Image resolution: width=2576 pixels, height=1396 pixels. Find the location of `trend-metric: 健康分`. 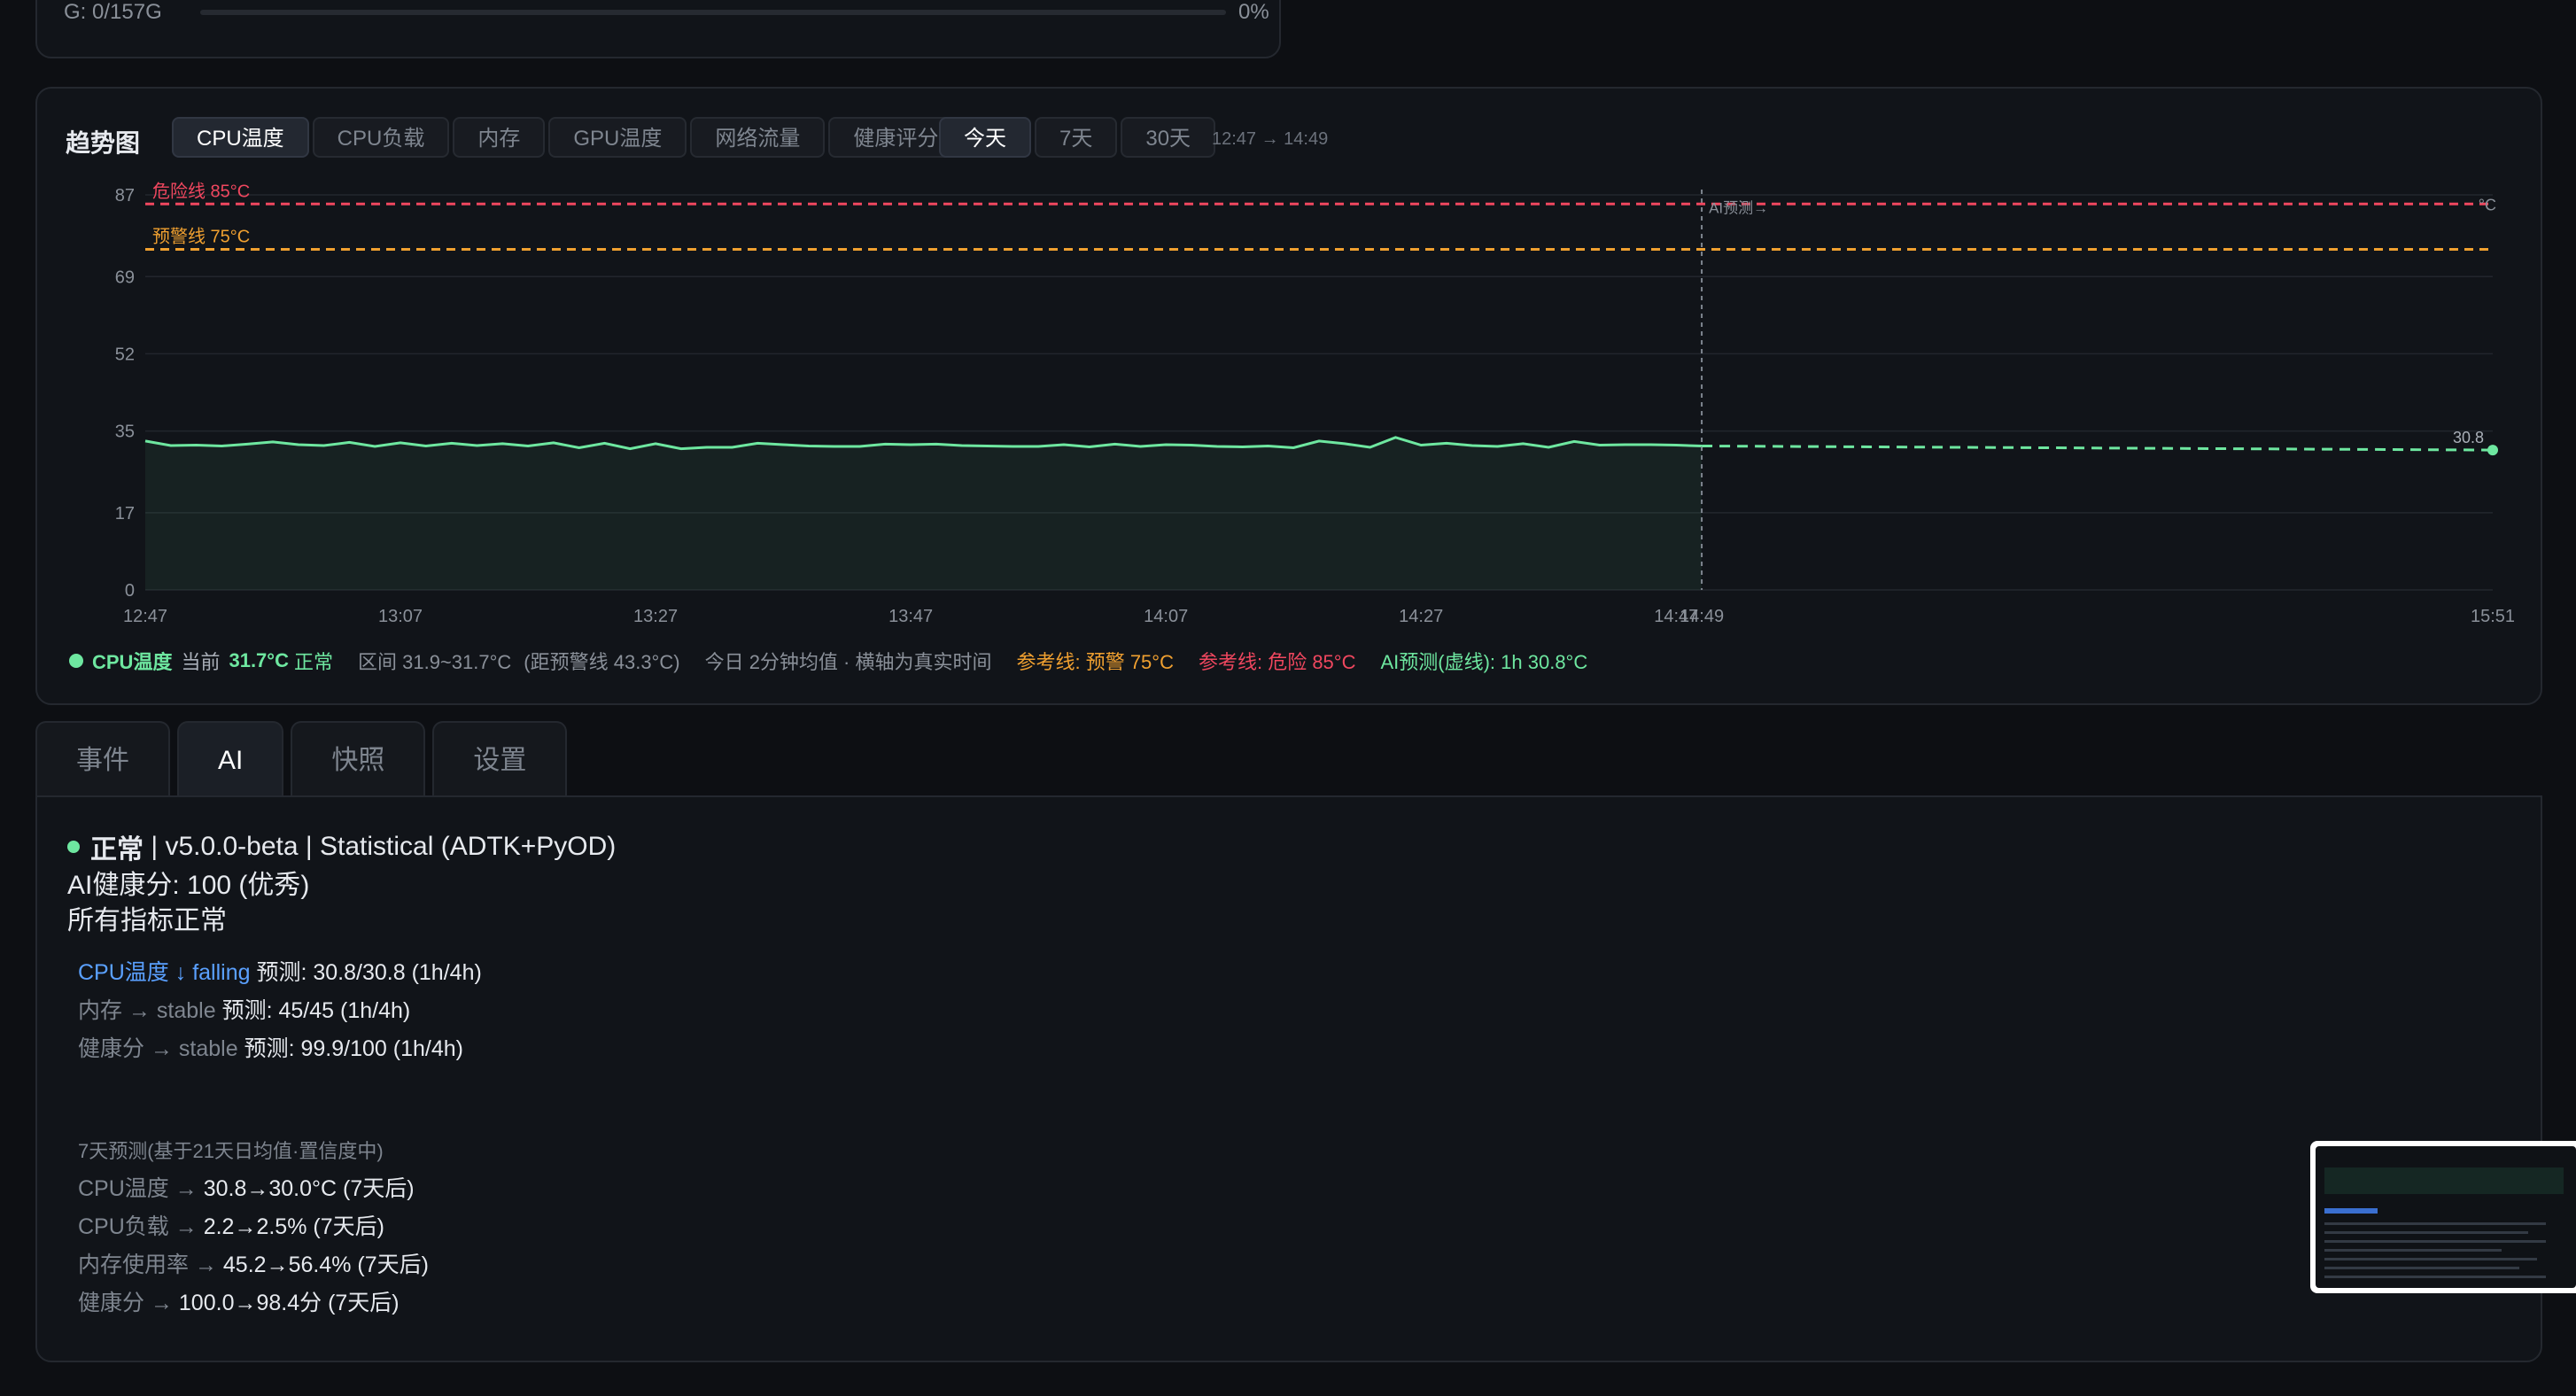

trend-metric: 健康分 is located at coordinates (111, 1048).